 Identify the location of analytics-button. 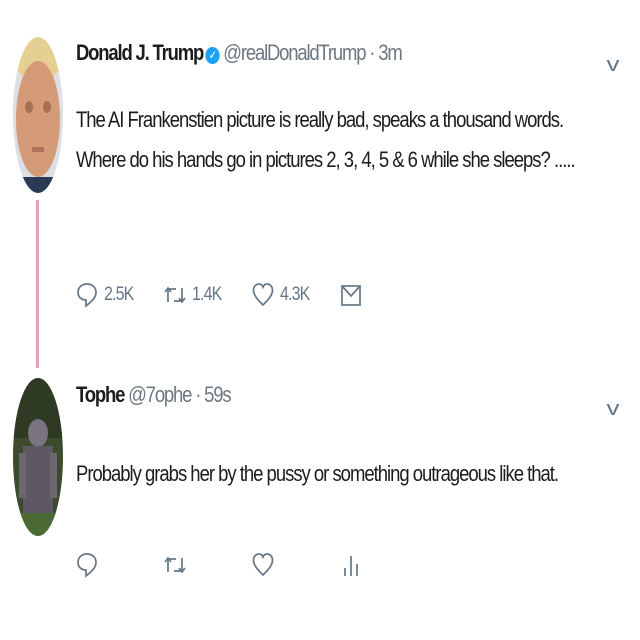
(351, 565).